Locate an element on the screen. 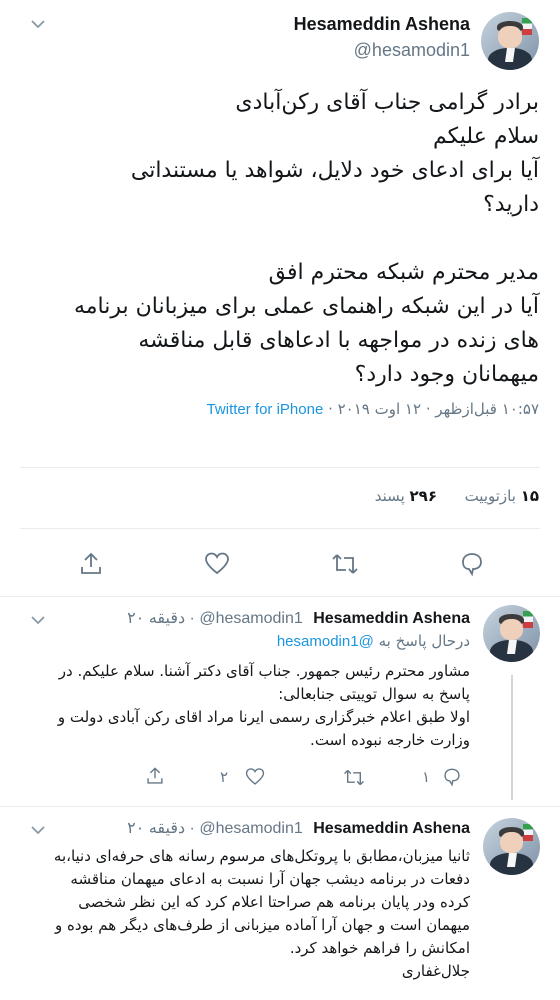 The width and height of the screenshot is (560, 1000). reply2-line: جلال‌غفاری is located at coordinates (435, 971).